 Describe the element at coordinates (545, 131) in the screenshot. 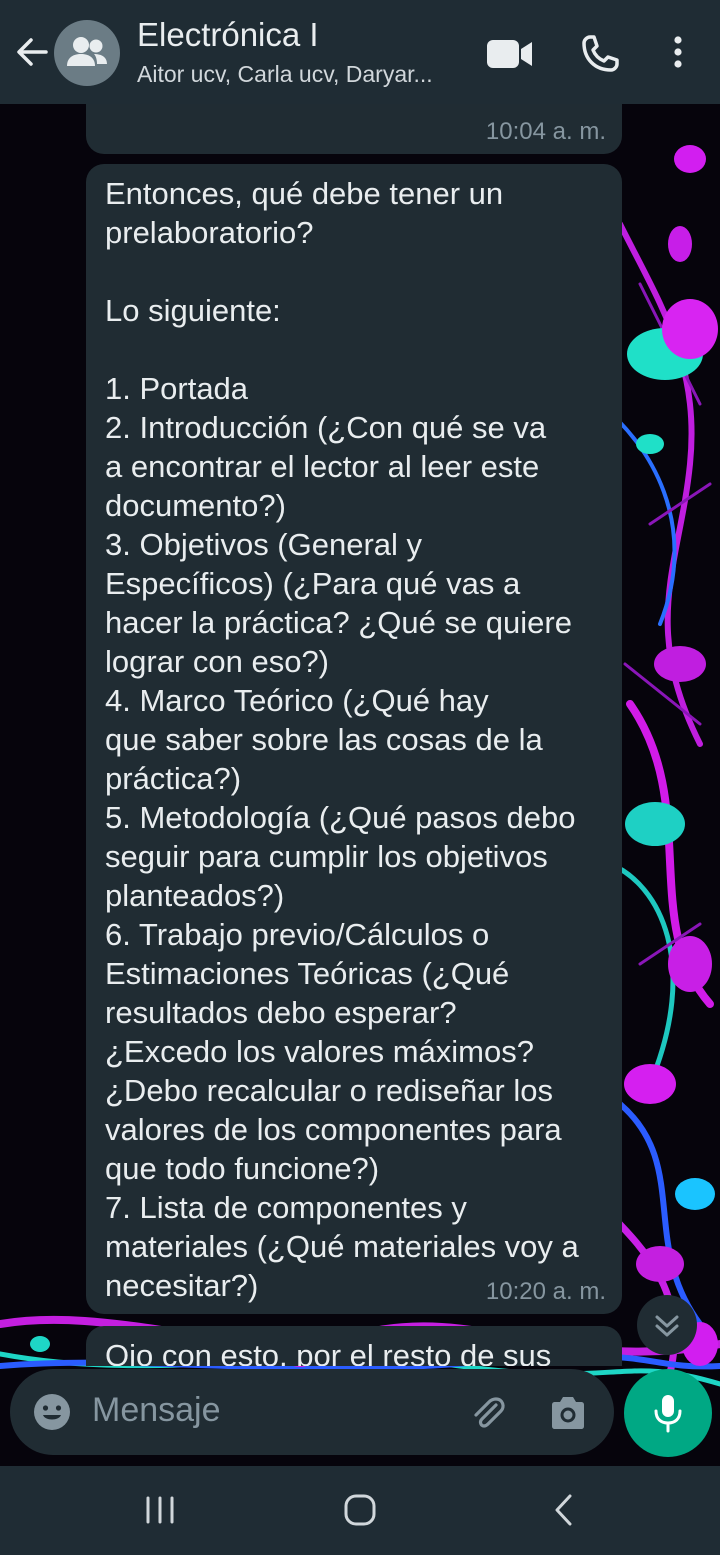

I see `message-time: 10:04 a. m.` at that location.